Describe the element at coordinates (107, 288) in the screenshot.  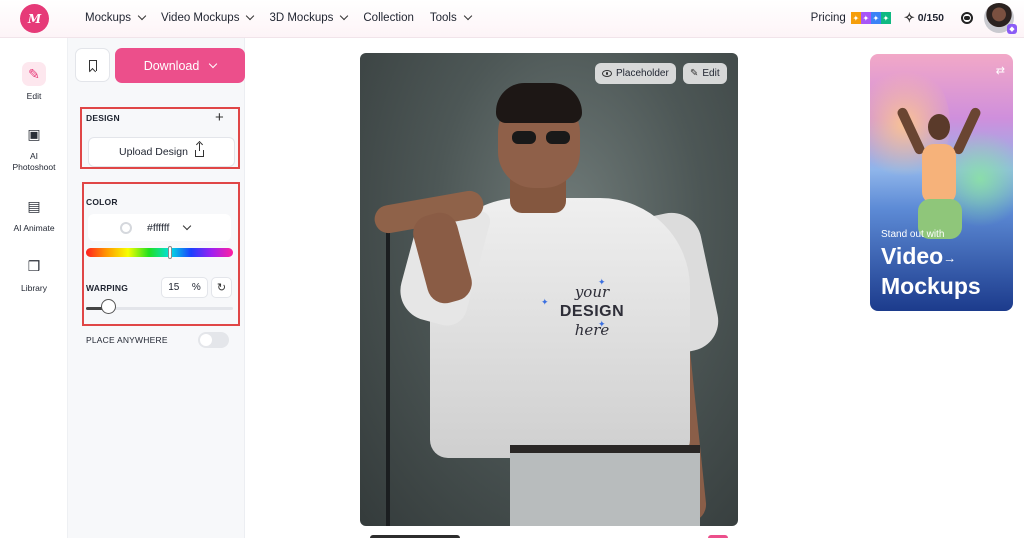
I see `warping-label: WARPING` at that location.